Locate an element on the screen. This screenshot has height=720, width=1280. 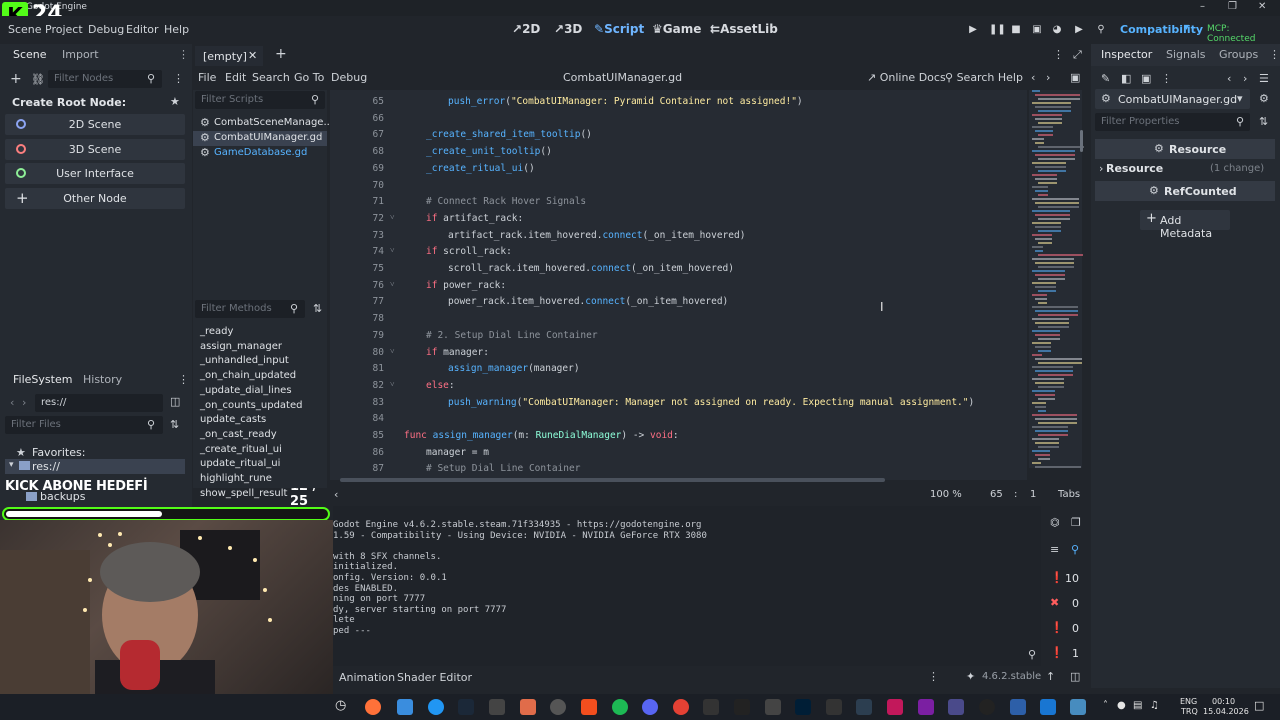
workspace-2d: ↗2D is located at coordinates (526, 29).